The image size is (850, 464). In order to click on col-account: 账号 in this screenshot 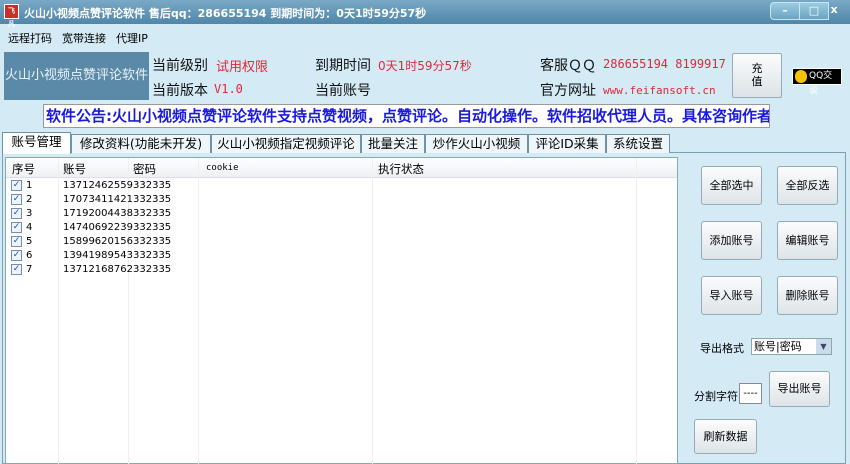, I will do `click(74, 169)`.